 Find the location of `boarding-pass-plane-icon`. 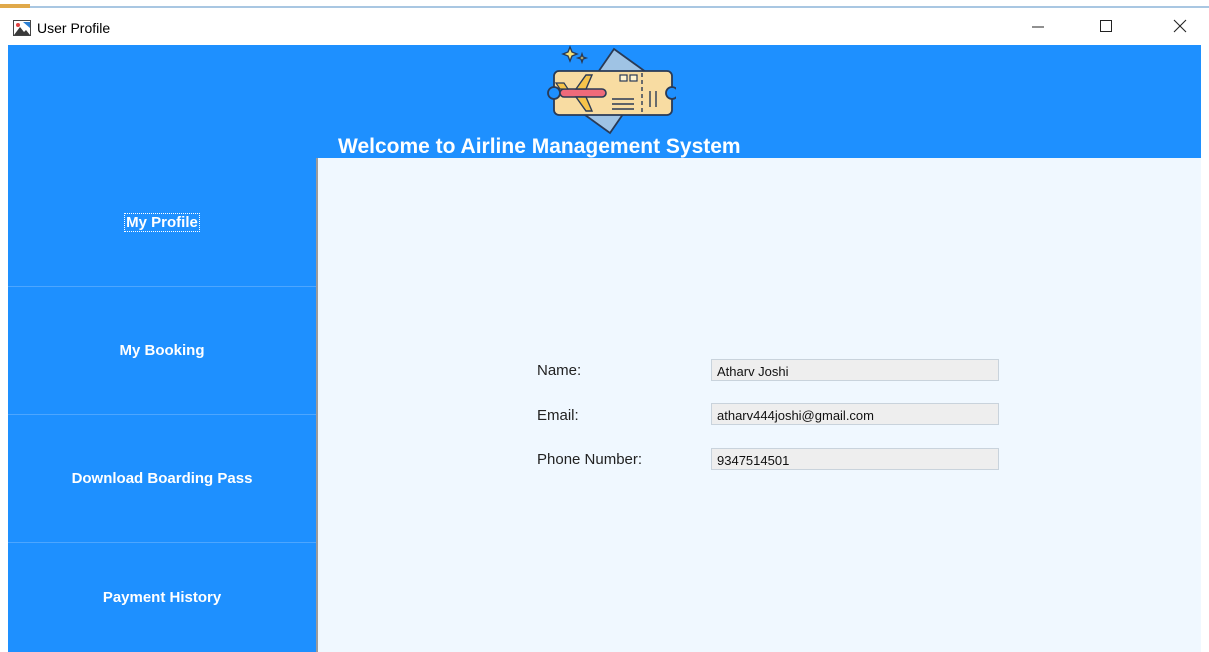

boarding-pass-plane-icon is located at coordinates (612, 91).